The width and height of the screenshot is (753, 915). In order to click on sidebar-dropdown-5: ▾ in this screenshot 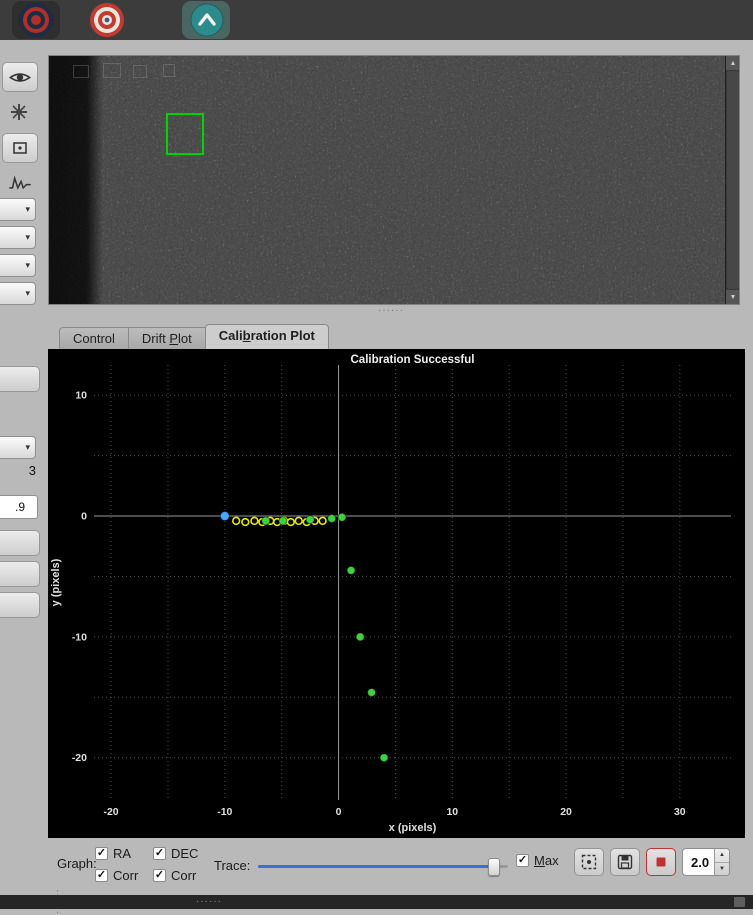, I will do `click(18, 447)`.